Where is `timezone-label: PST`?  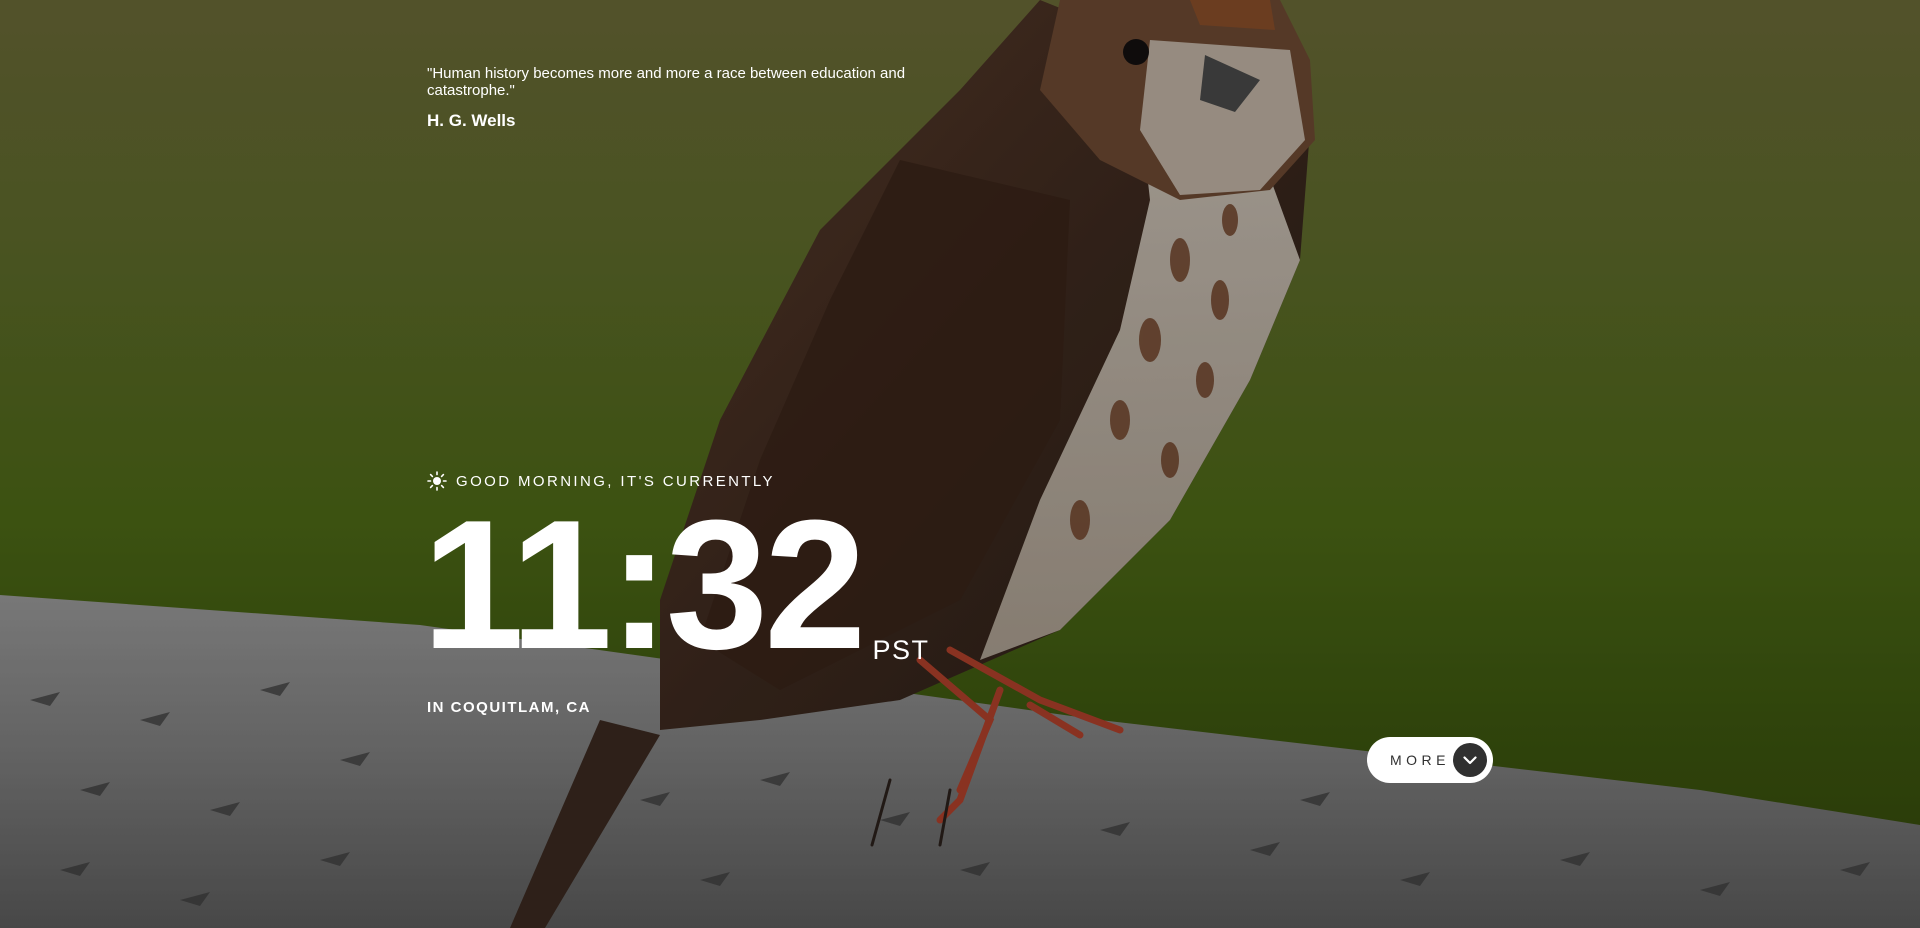 timezone-label: PST is located at coordinates (901, 650).